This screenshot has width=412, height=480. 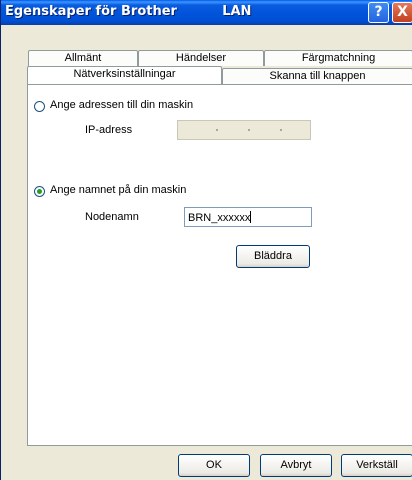 I want to click on ip-address-field, so click(x=244, y=130).